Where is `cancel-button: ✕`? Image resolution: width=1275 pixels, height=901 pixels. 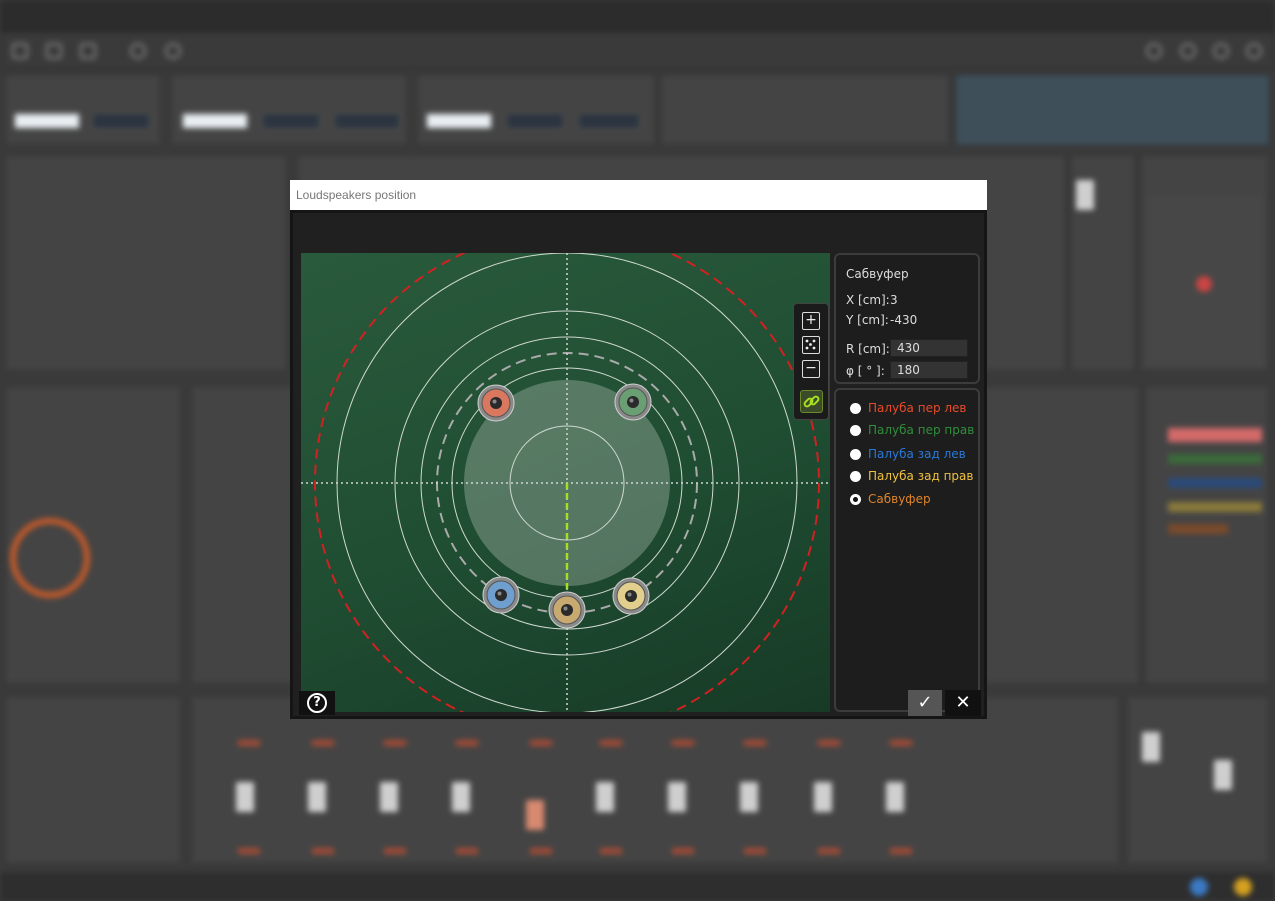
cancel-button: ✕ is located at coordinates (963, 703).